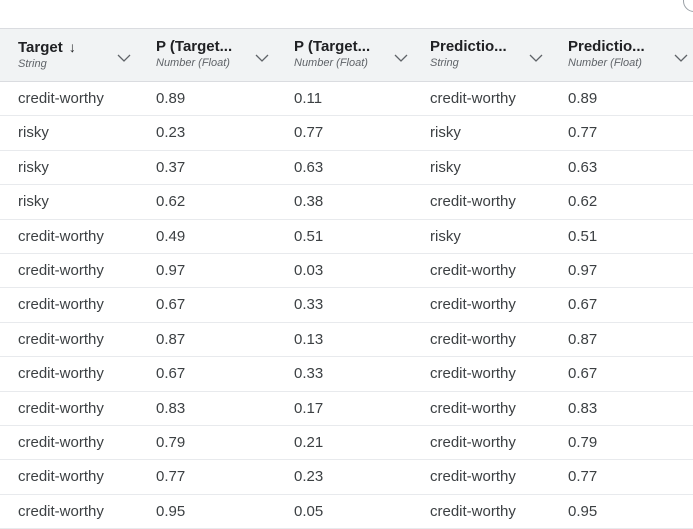  What do you see at coordinates (171, 167) in the screenshot?
I see `table-cell: 0.37` at bounding box center [171, 167].